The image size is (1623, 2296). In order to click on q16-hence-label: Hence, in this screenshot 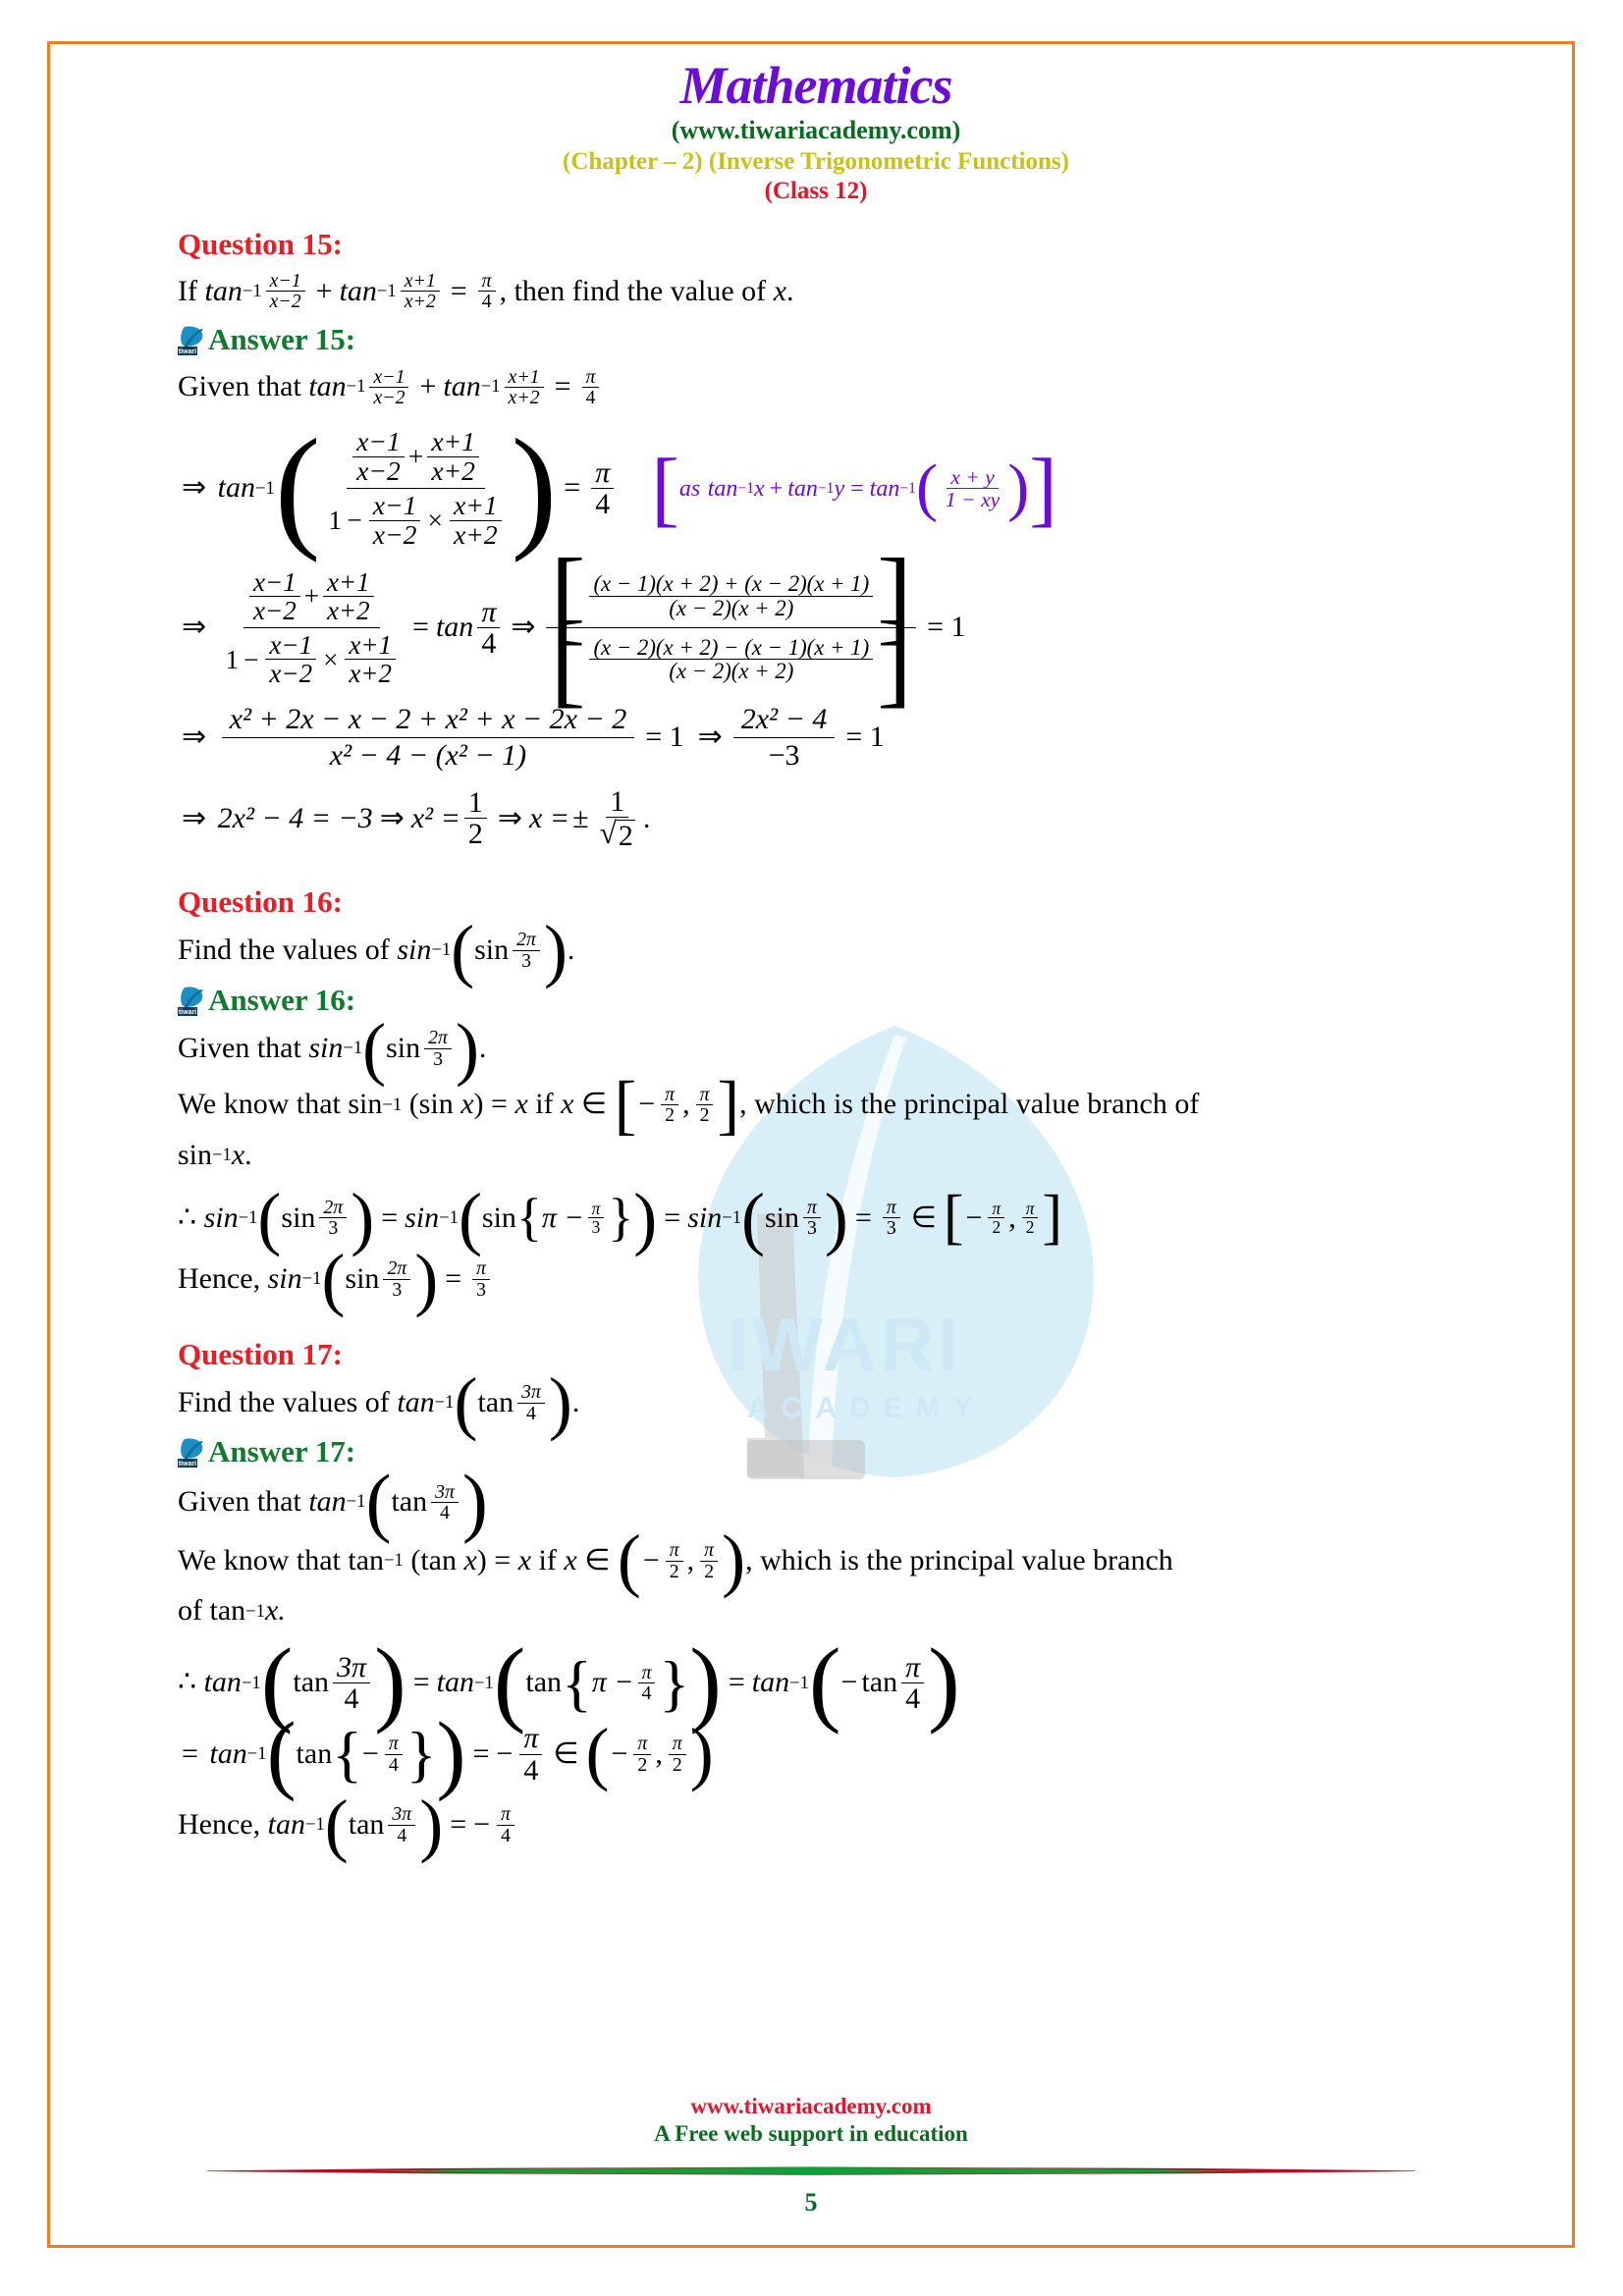, I will do `click(219, 1279)`.